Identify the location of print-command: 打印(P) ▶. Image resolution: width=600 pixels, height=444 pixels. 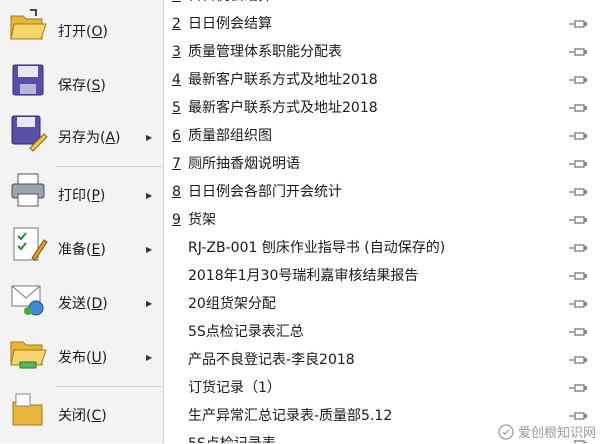
(81, 197).